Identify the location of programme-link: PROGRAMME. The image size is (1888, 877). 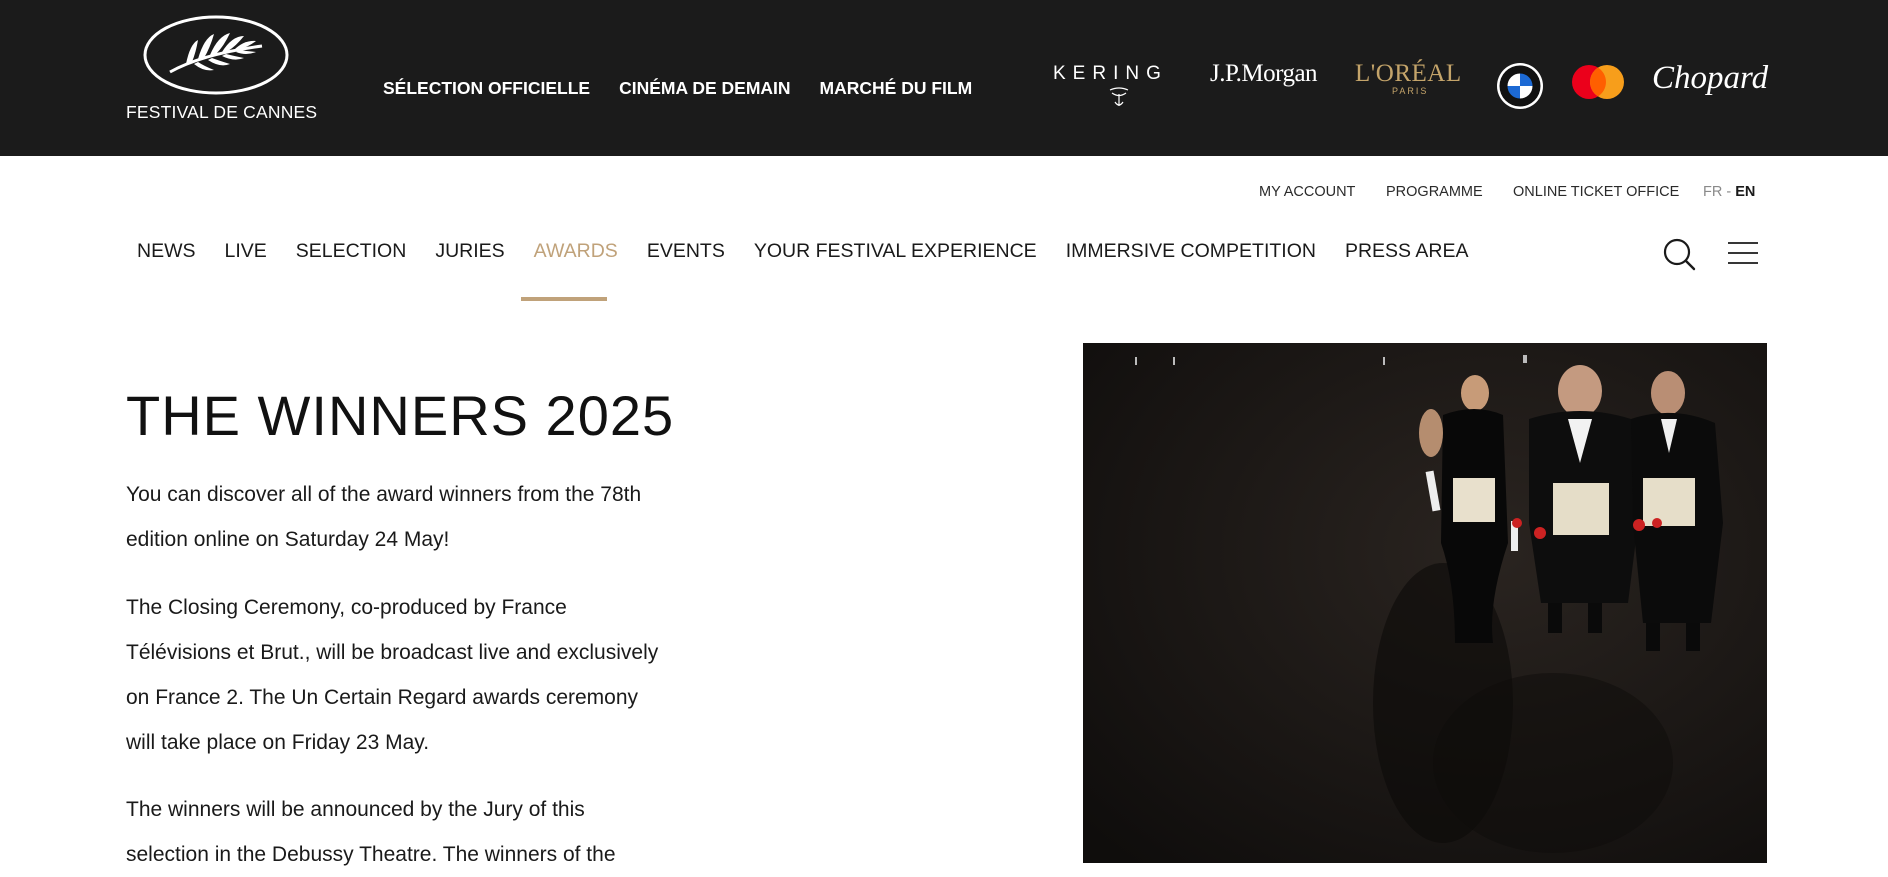
(1434, 192).